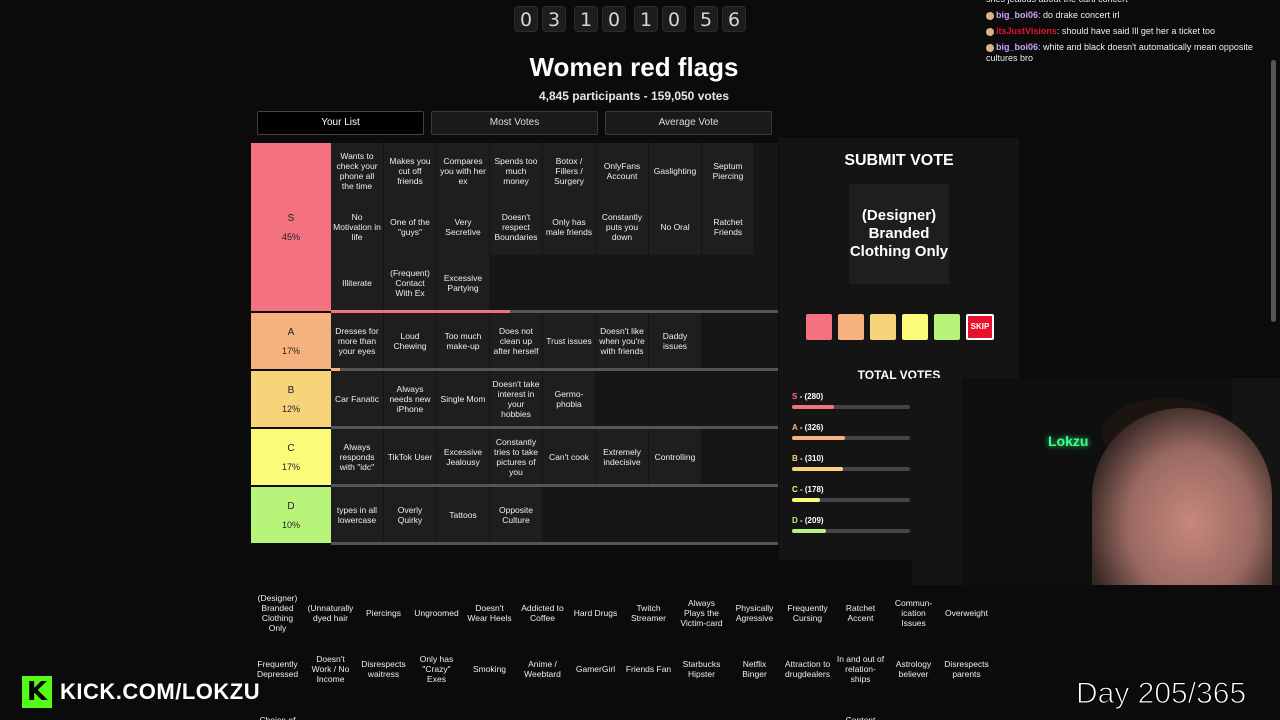 This screenshot has width=1280, height=720. I want to click on pool-item: Physically Agressive, so click(754, 613).